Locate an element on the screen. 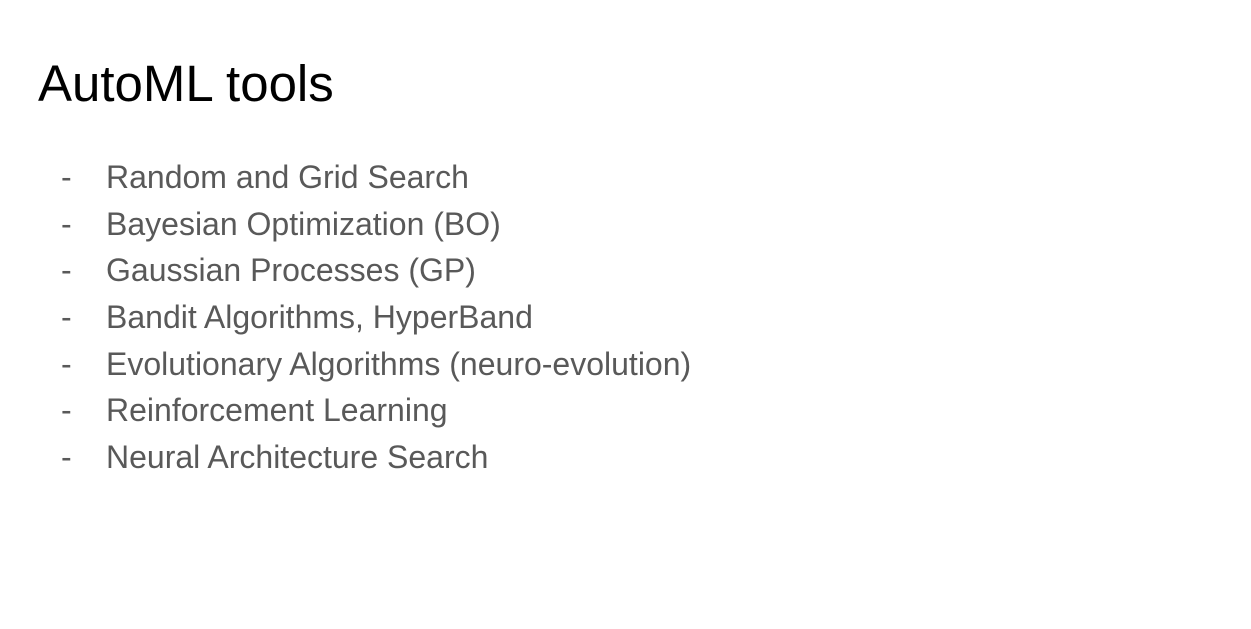  list-item-text: Reinforcement Learning is located at coordinates (277, 410).